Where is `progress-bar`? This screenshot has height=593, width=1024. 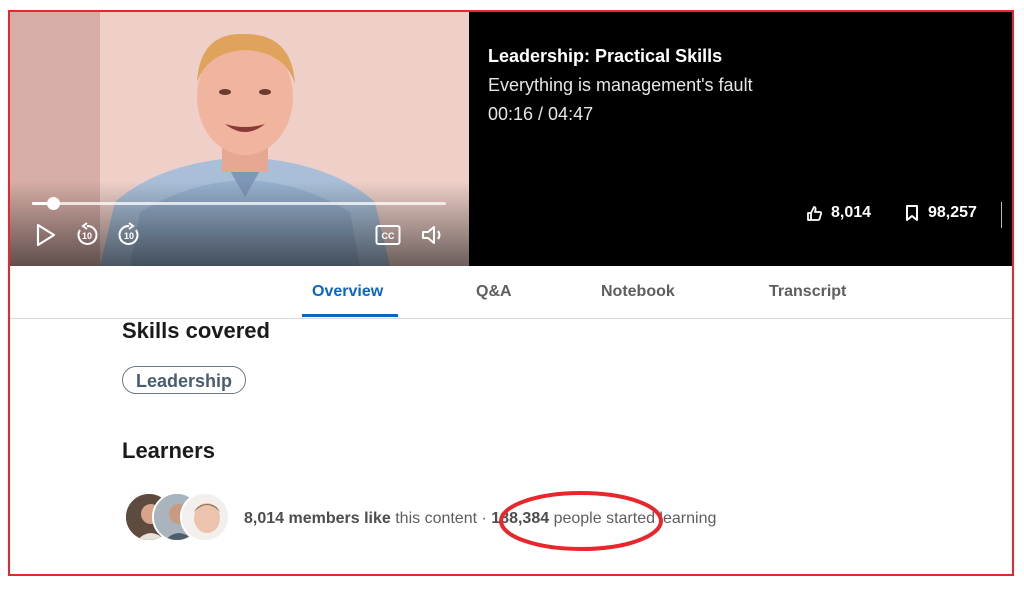
progress-bar is located at coordinates (239, 203).